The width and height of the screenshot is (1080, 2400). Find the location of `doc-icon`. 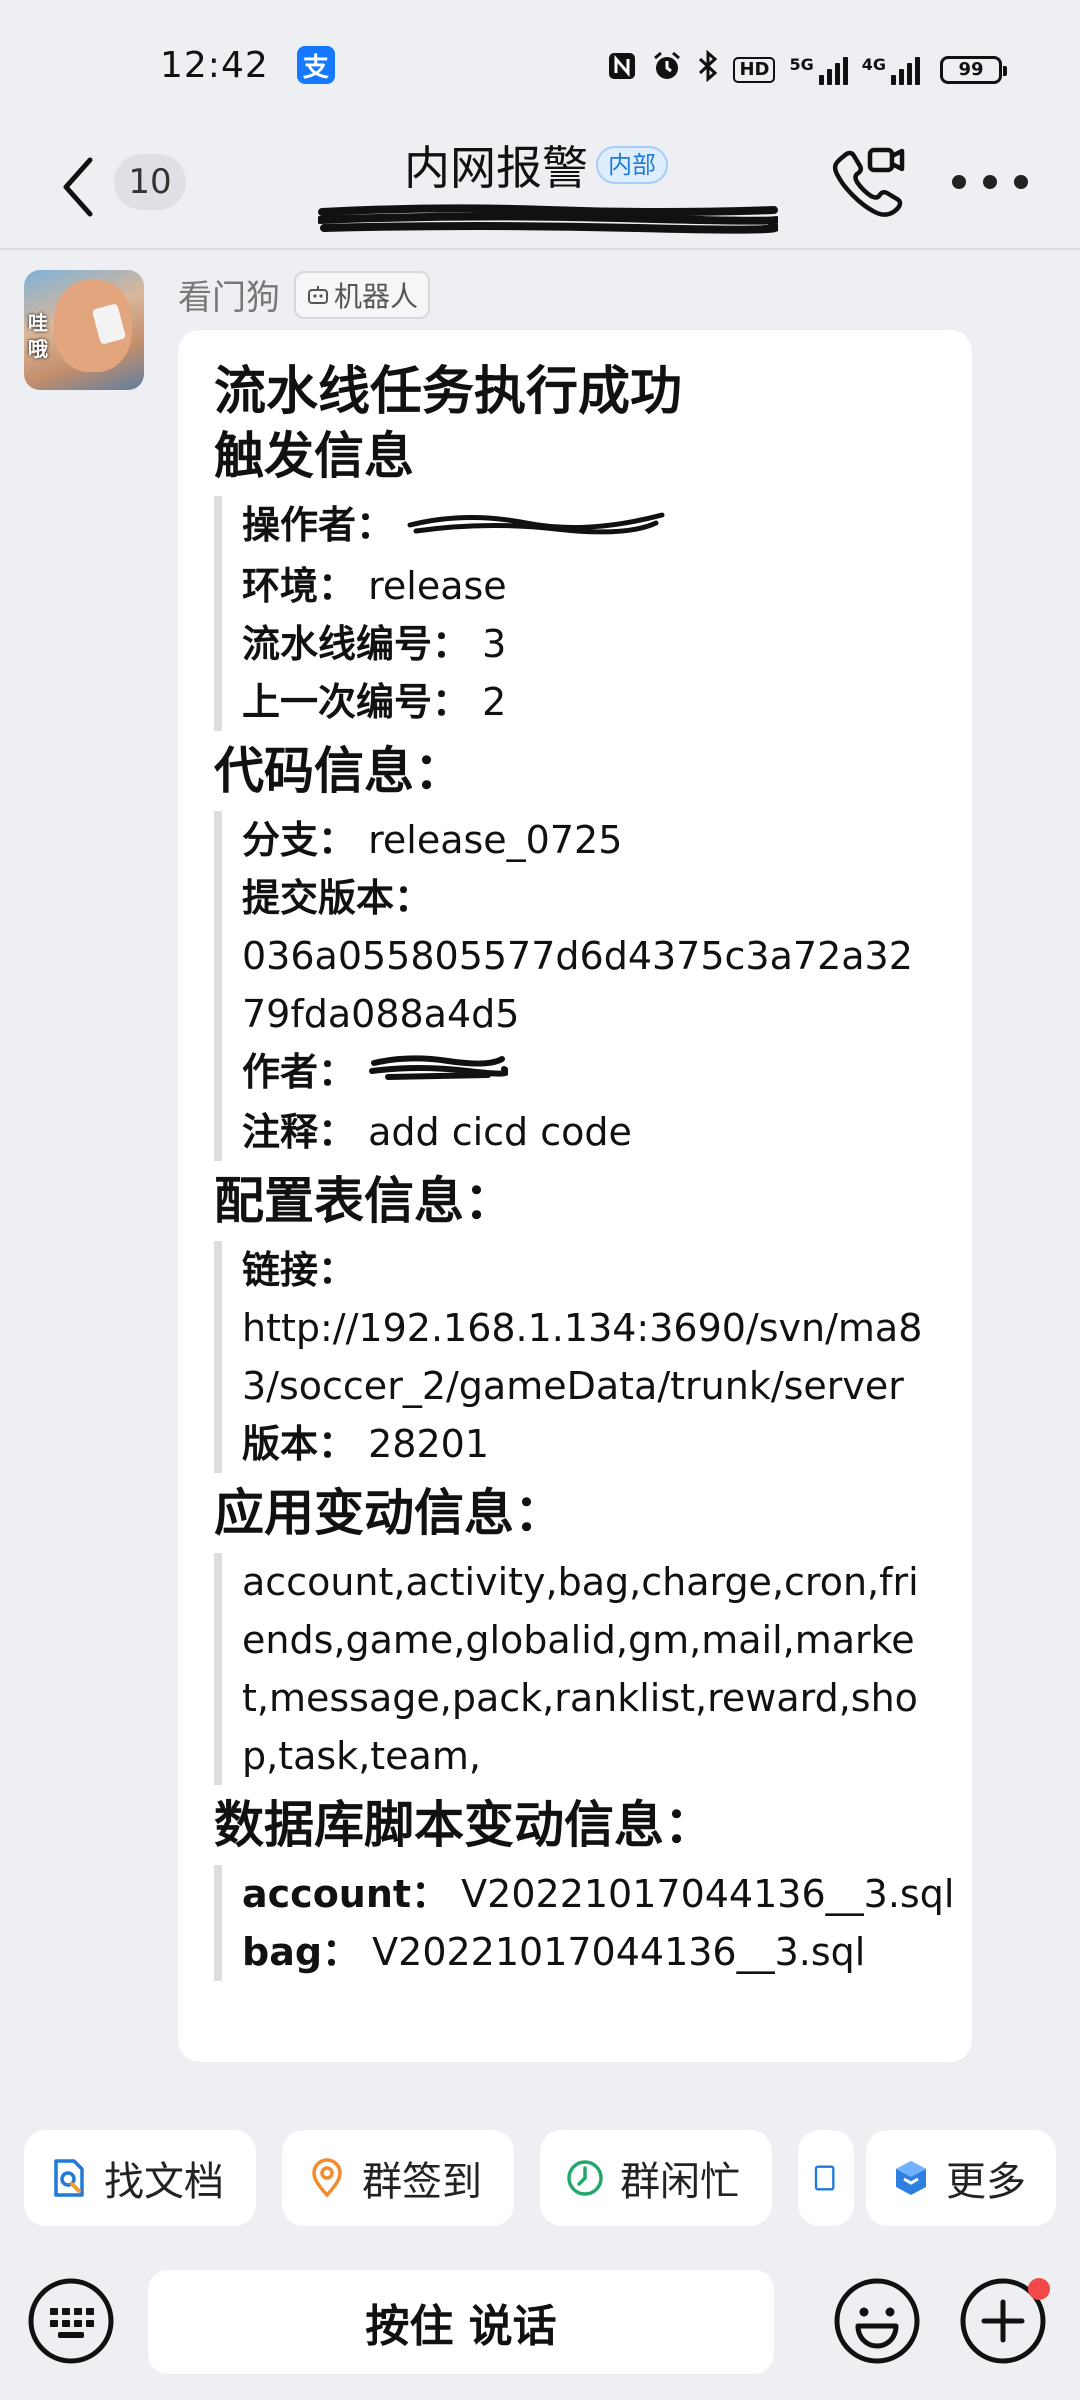

doc-icon is located at coordinates (824, 2178).